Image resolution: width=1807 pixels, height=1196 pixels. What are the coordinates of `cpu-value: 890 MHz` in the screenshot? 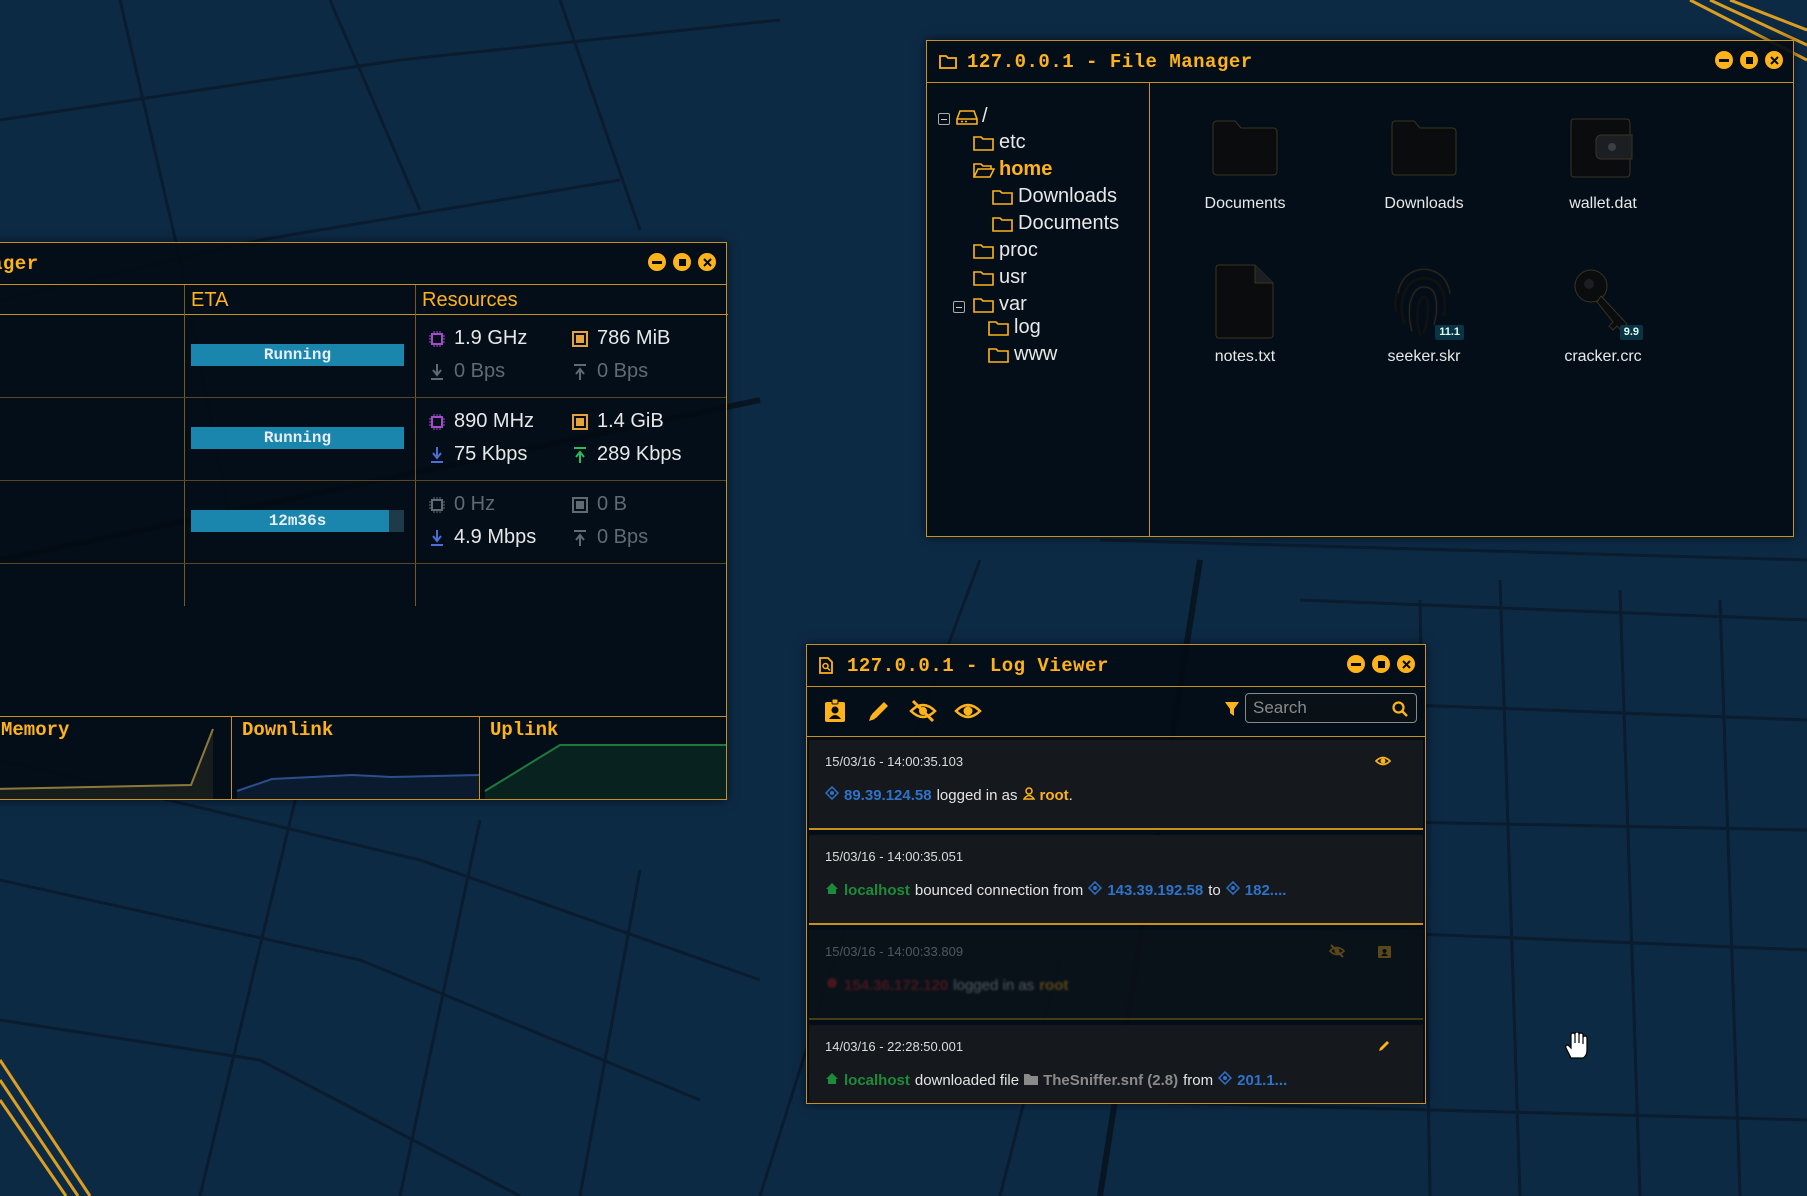 It's located at (494, 421).